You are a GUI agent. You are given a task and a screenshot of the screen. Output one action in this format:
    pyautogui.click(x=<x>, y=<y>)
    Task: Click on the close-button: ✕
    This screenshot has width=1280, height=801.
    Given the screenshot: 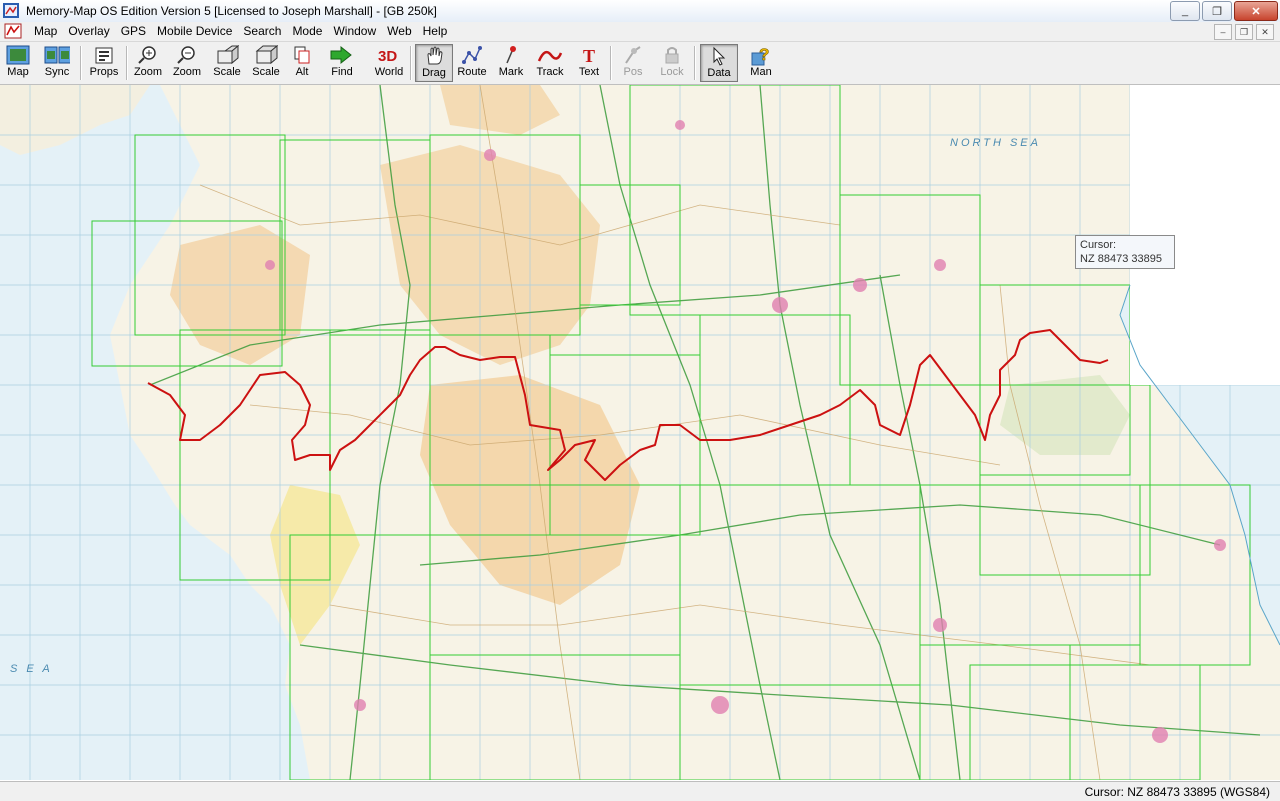 What is the action you would take?
    pyautogui.click(x=1256, y=11)
    